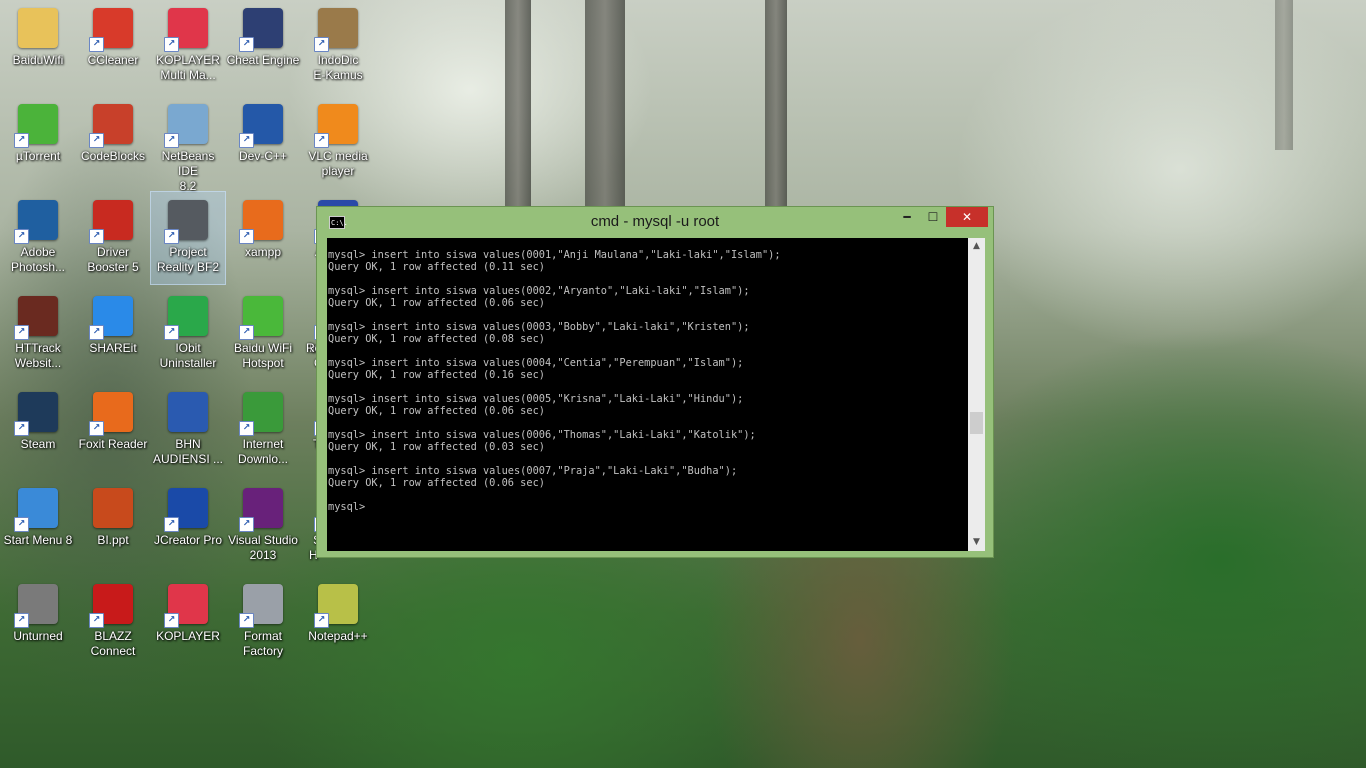  I want to click on ccleaner-icon: ↗, so click(111, 30).